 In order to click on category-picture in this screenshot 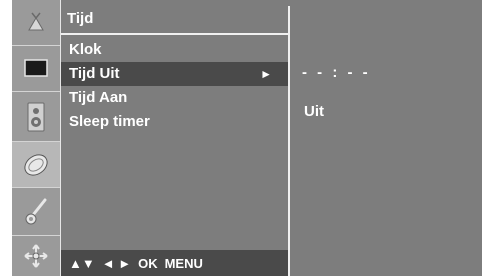, I will do `click(36, 69)`.